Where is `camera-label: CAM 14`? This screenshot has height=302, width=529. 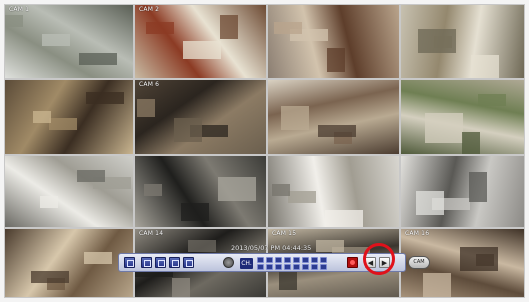 camera-label: CAM 14 is located at coordinates (151, 233).